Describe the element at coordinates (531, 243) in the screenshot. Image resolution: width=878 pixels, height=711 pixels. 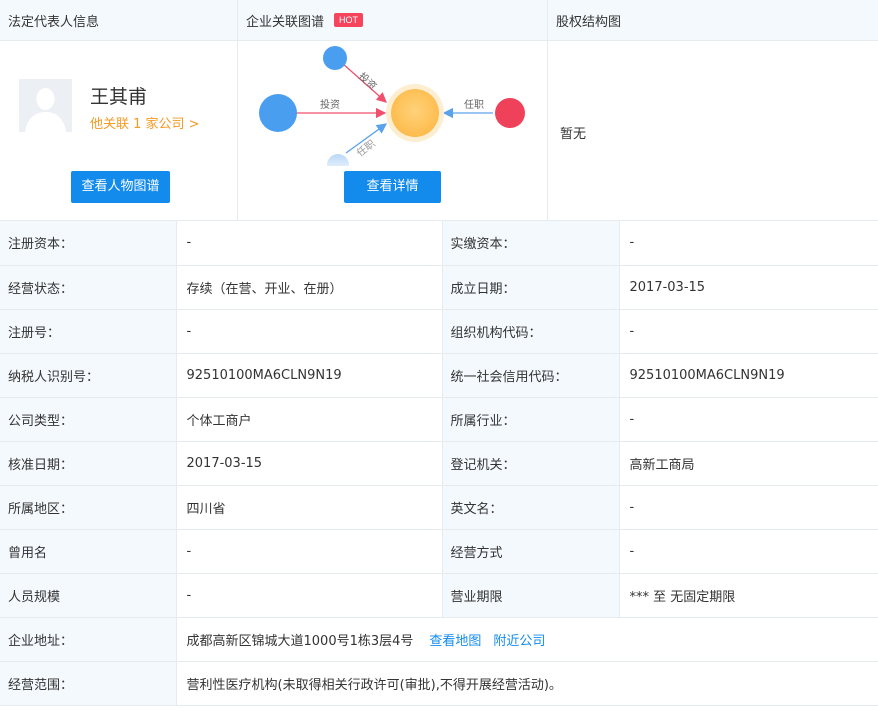
I see `field-label: 实缴资本：` at that location.